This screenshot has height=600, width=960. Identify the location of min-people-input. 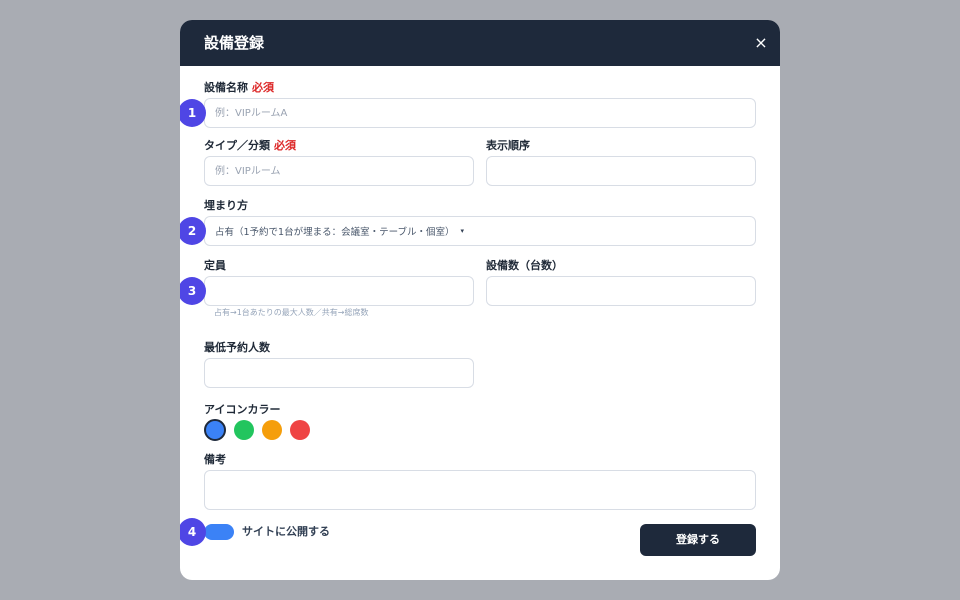
(339, 373).